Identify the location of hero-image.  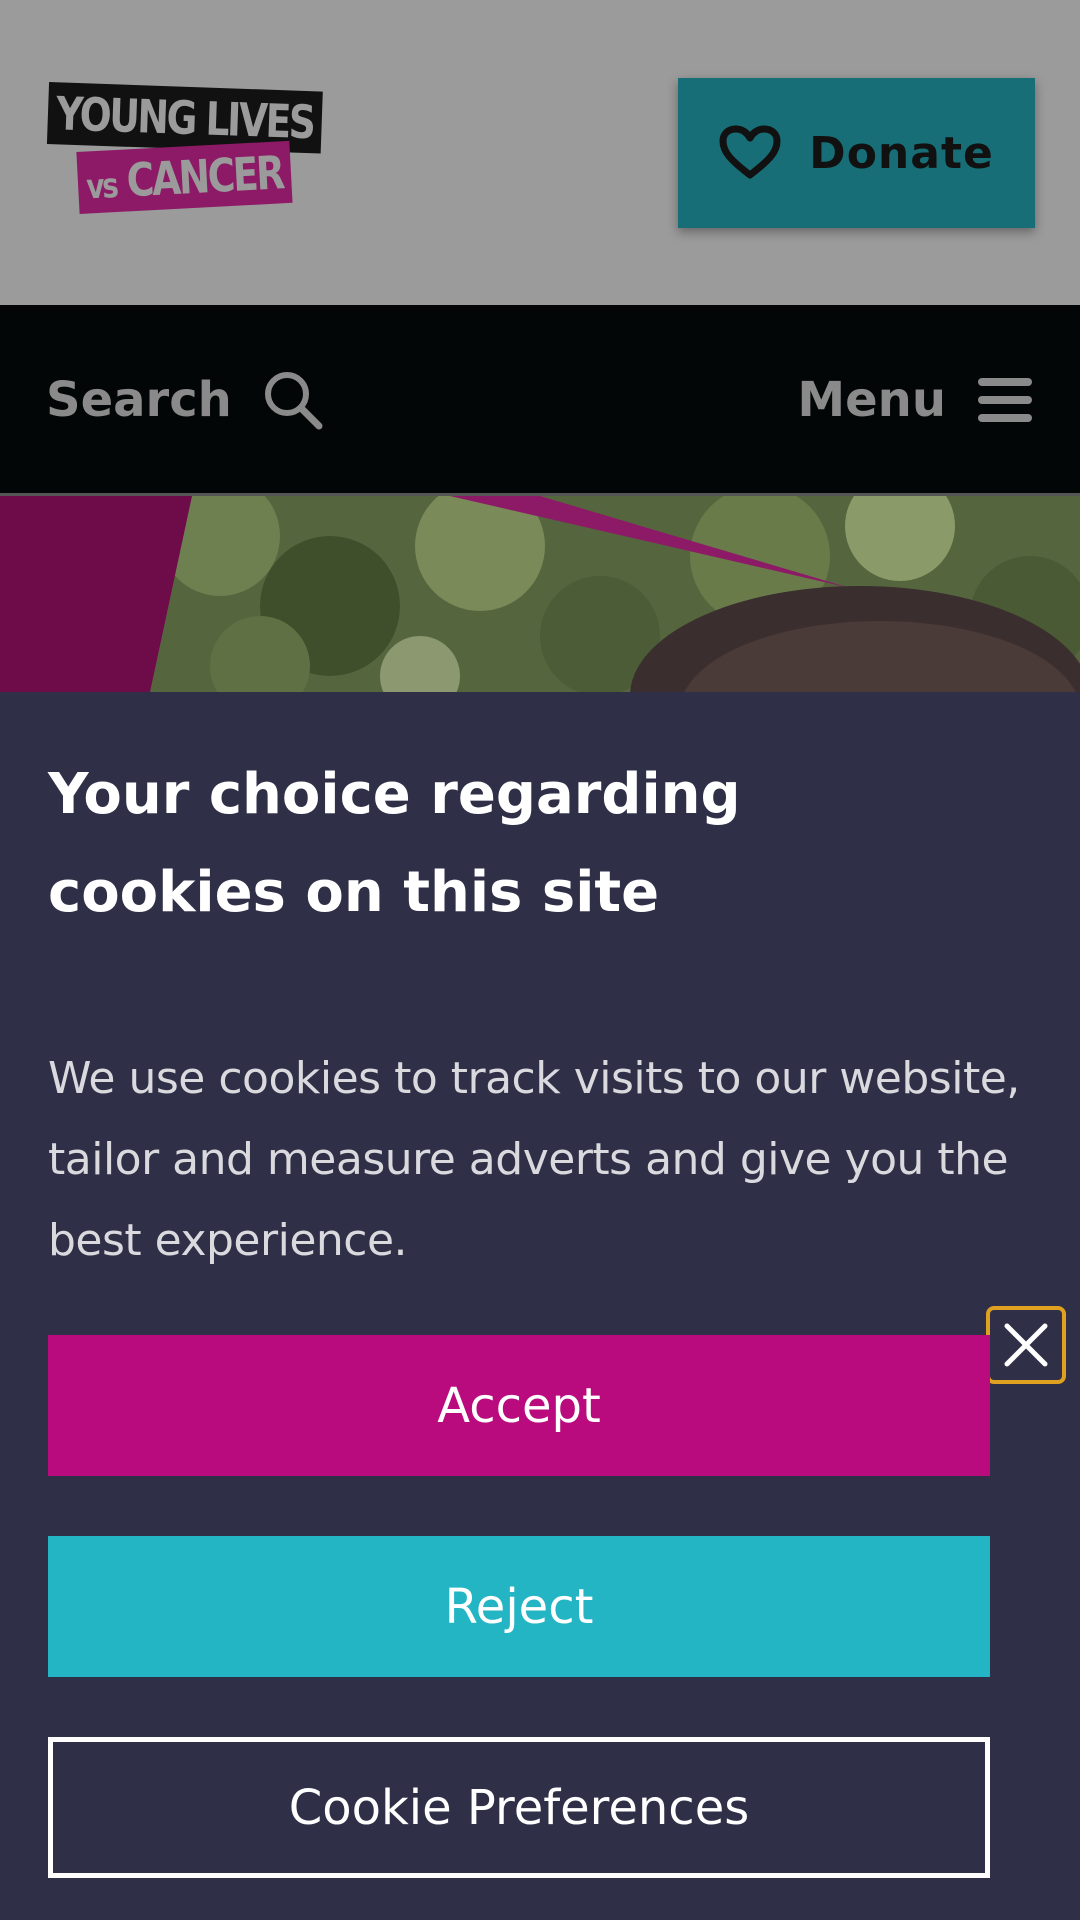
(540, 594).